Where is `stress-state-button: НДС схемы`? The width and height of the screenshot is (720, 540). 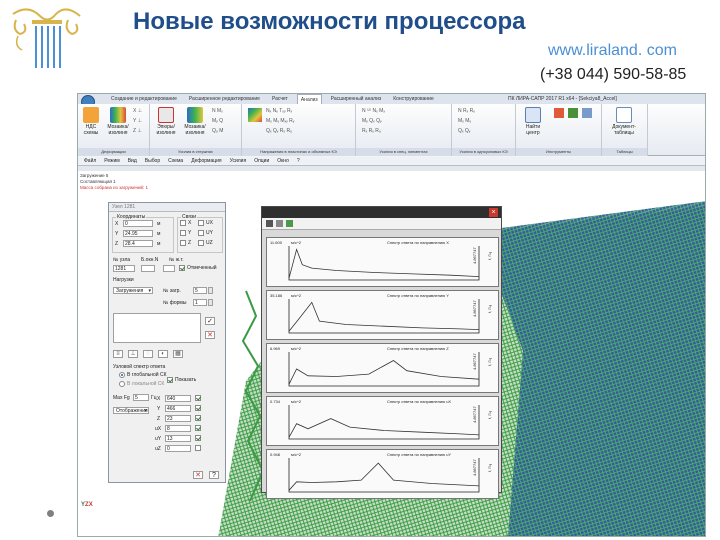 stress-state-button: НДС схемы is located at coordinates (91, 121).